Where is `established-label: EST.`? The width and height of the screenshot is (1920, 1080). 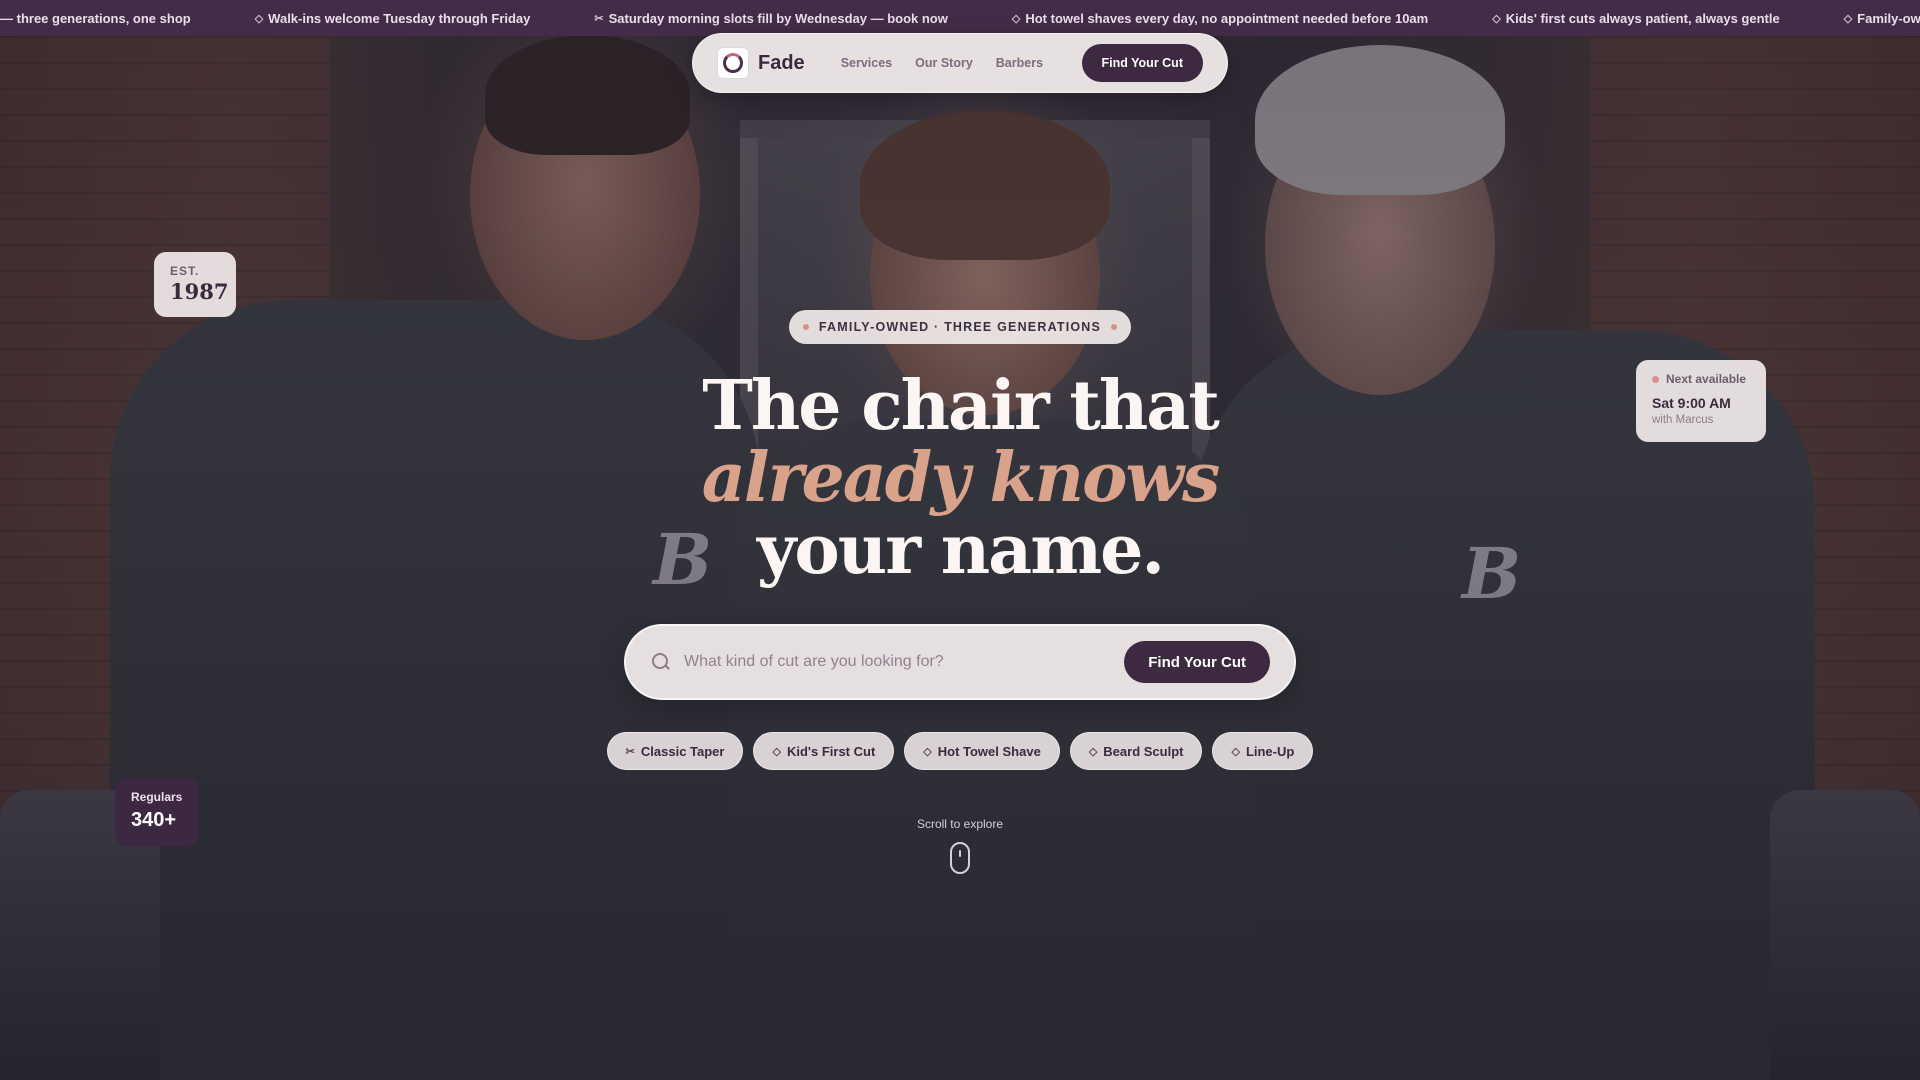 established-label: EST. is located at coordinates (185, 271).